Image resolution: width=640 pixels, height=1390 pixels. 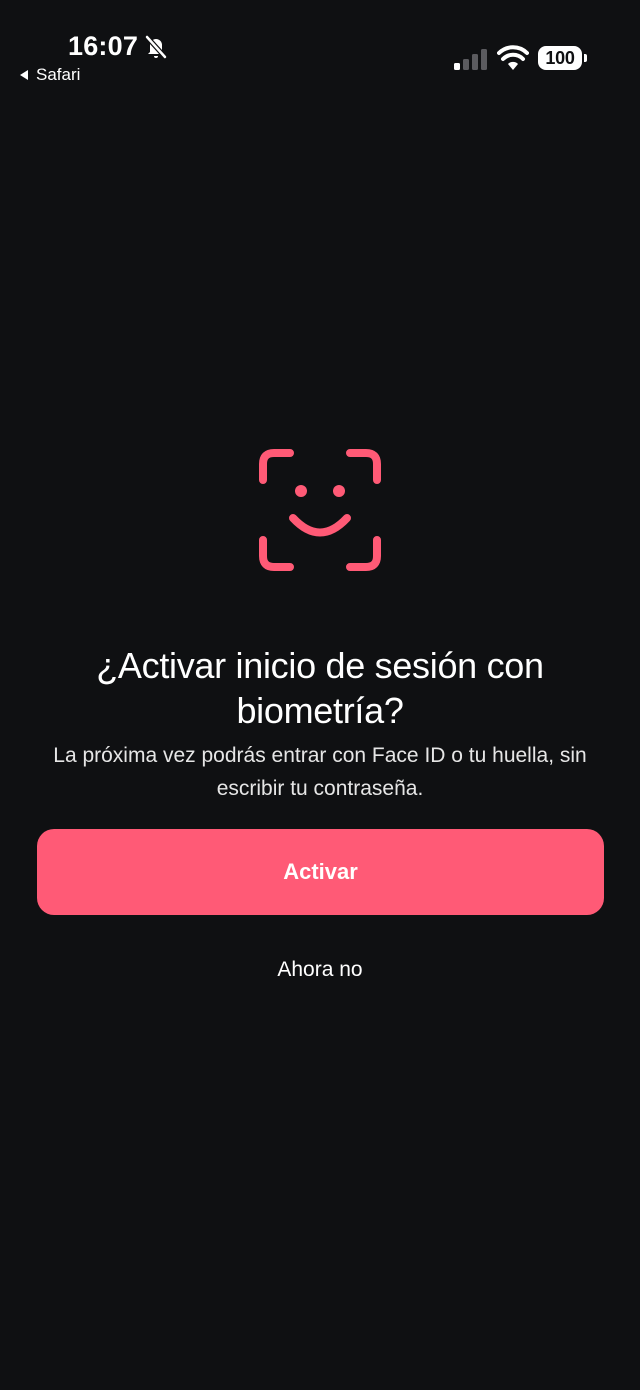 What do you see at coordinates (585, 58) in the screenshot?
I see `battery-tip` at bounding box center [585, 58].